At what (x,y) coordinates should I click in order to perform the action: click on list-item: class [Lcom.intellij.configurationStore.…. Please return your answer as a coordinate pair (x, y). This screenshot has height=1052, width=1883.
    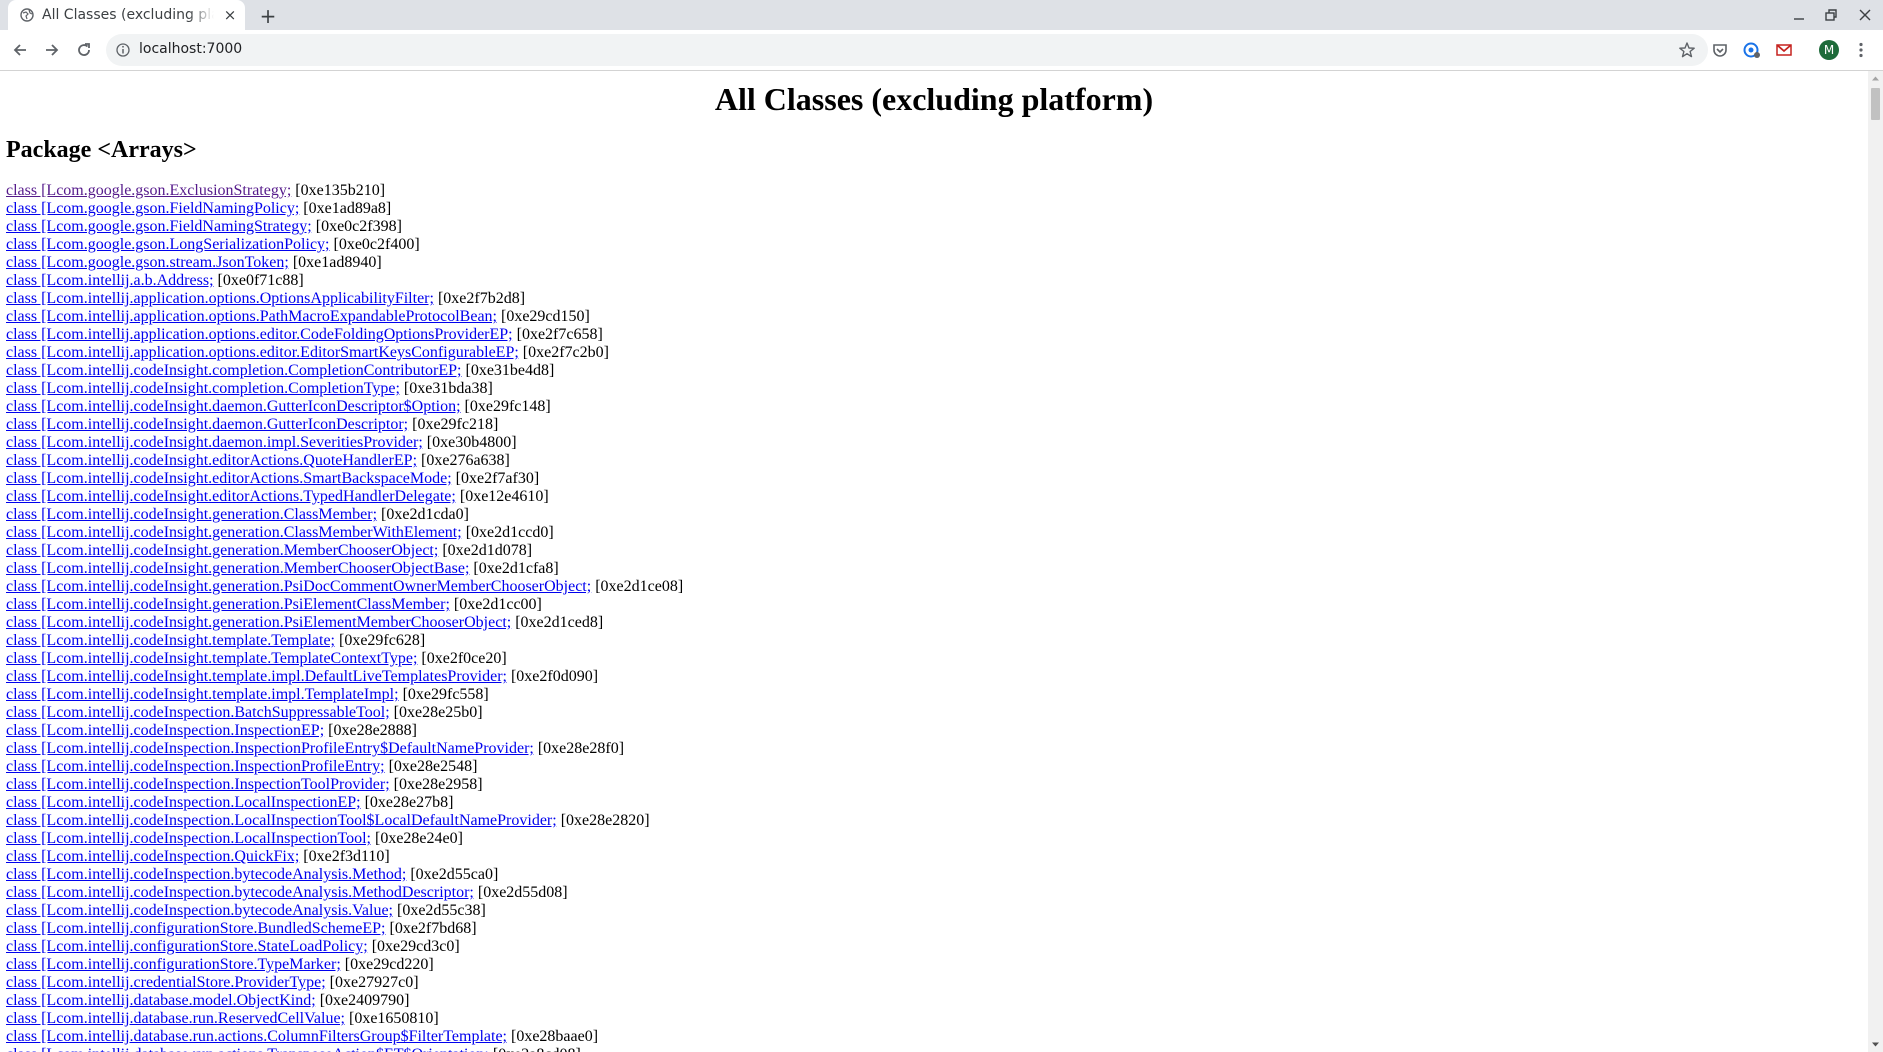
    Looking at the image, I should click on (344, 947).